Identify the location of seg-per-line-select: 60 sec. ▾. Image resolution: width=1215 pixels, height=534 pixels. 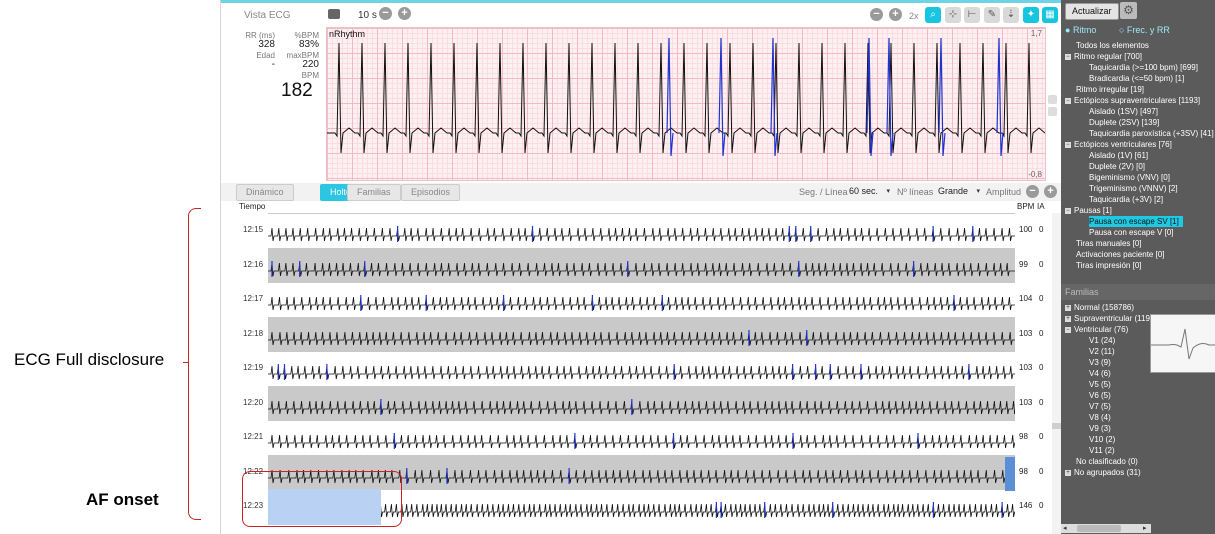
(869, 191).